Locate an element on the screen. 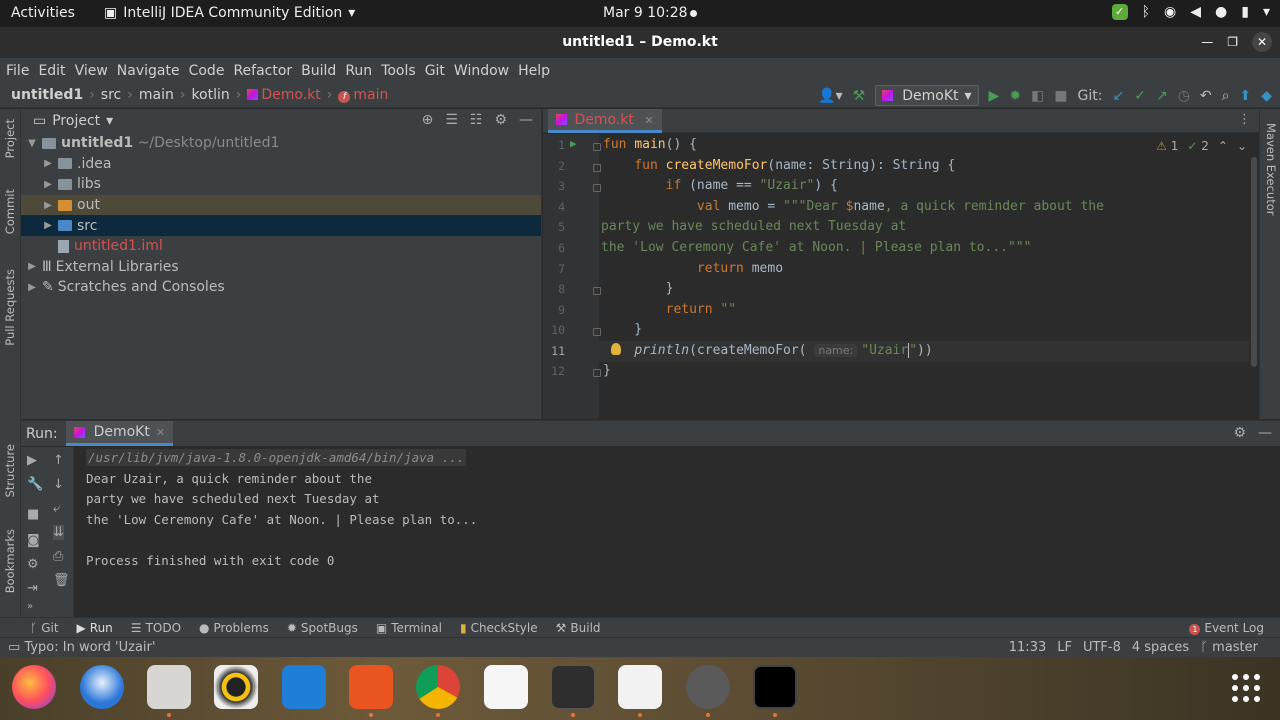 This screenshot has width=1280, height=720. editor-tab-demo-kt: Demo.kt ✕ is located at coordinates (605, 121).